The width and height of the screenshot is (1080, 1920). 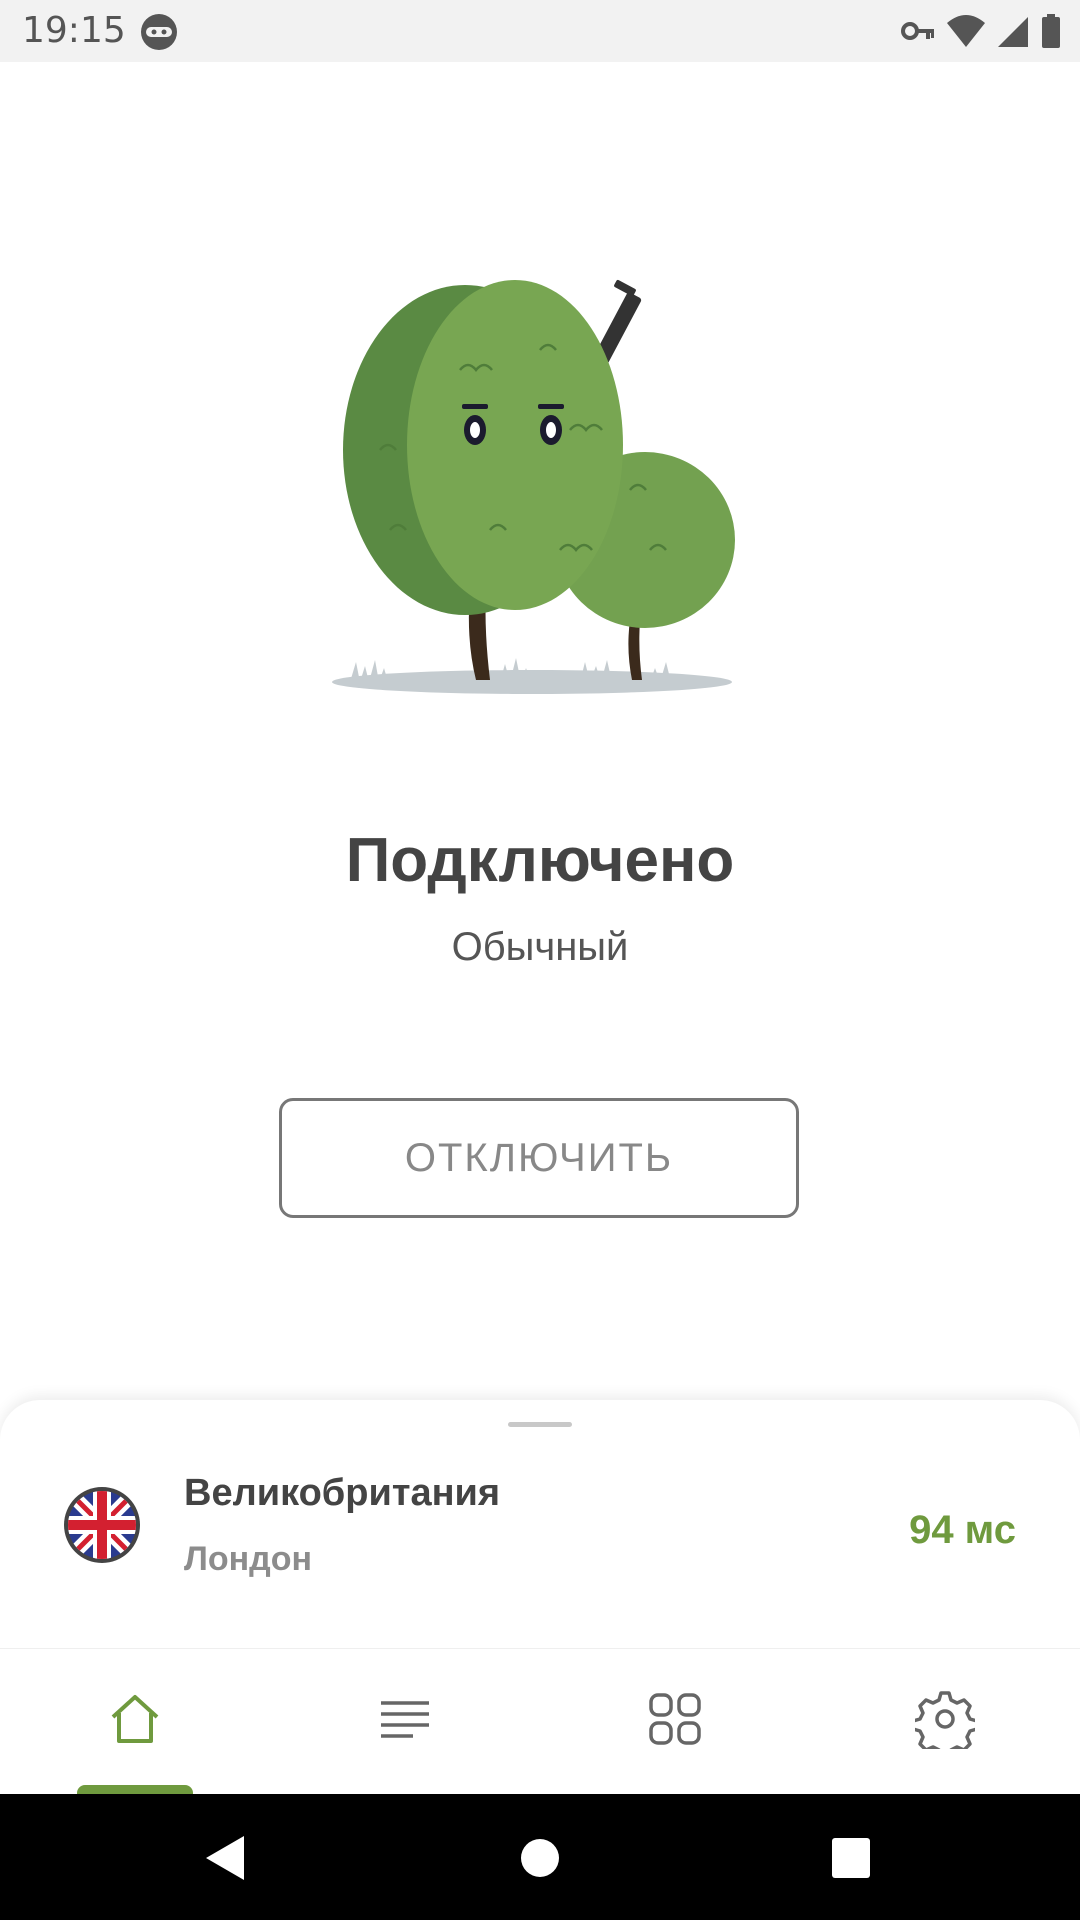 I want to click on disconnect-button: ОТКЛЮЧИТЬ, so click(x=539, y=1158).